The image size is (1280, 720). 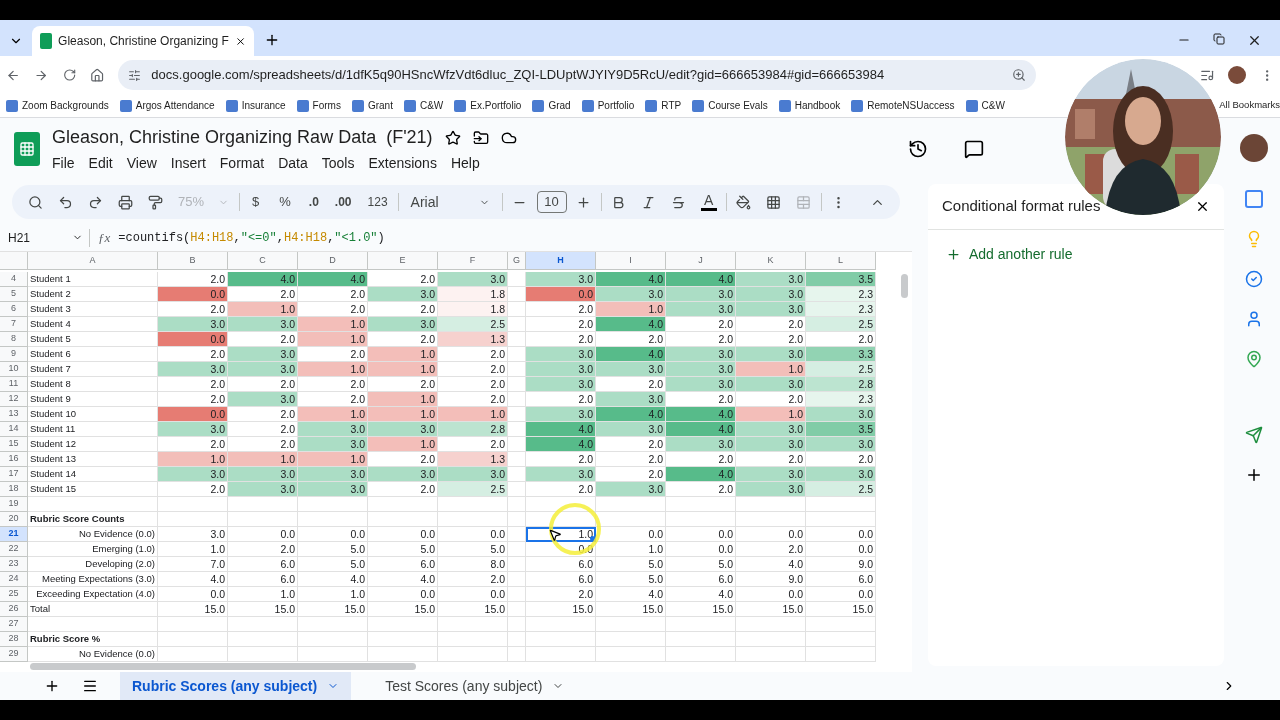 What do you see at coordinates (14, 504) in the screenshot?
I see `row-number: 19` at bounding box center [14, 504].